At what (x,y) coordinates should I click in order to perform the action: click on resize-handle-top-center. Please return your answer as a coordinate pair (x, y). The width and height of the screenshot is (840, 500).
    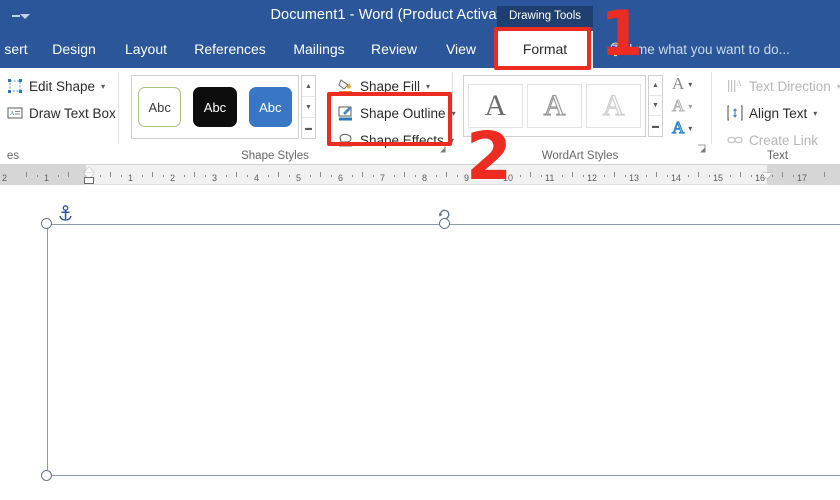
    Looking at the image, I should click on (444, 223).